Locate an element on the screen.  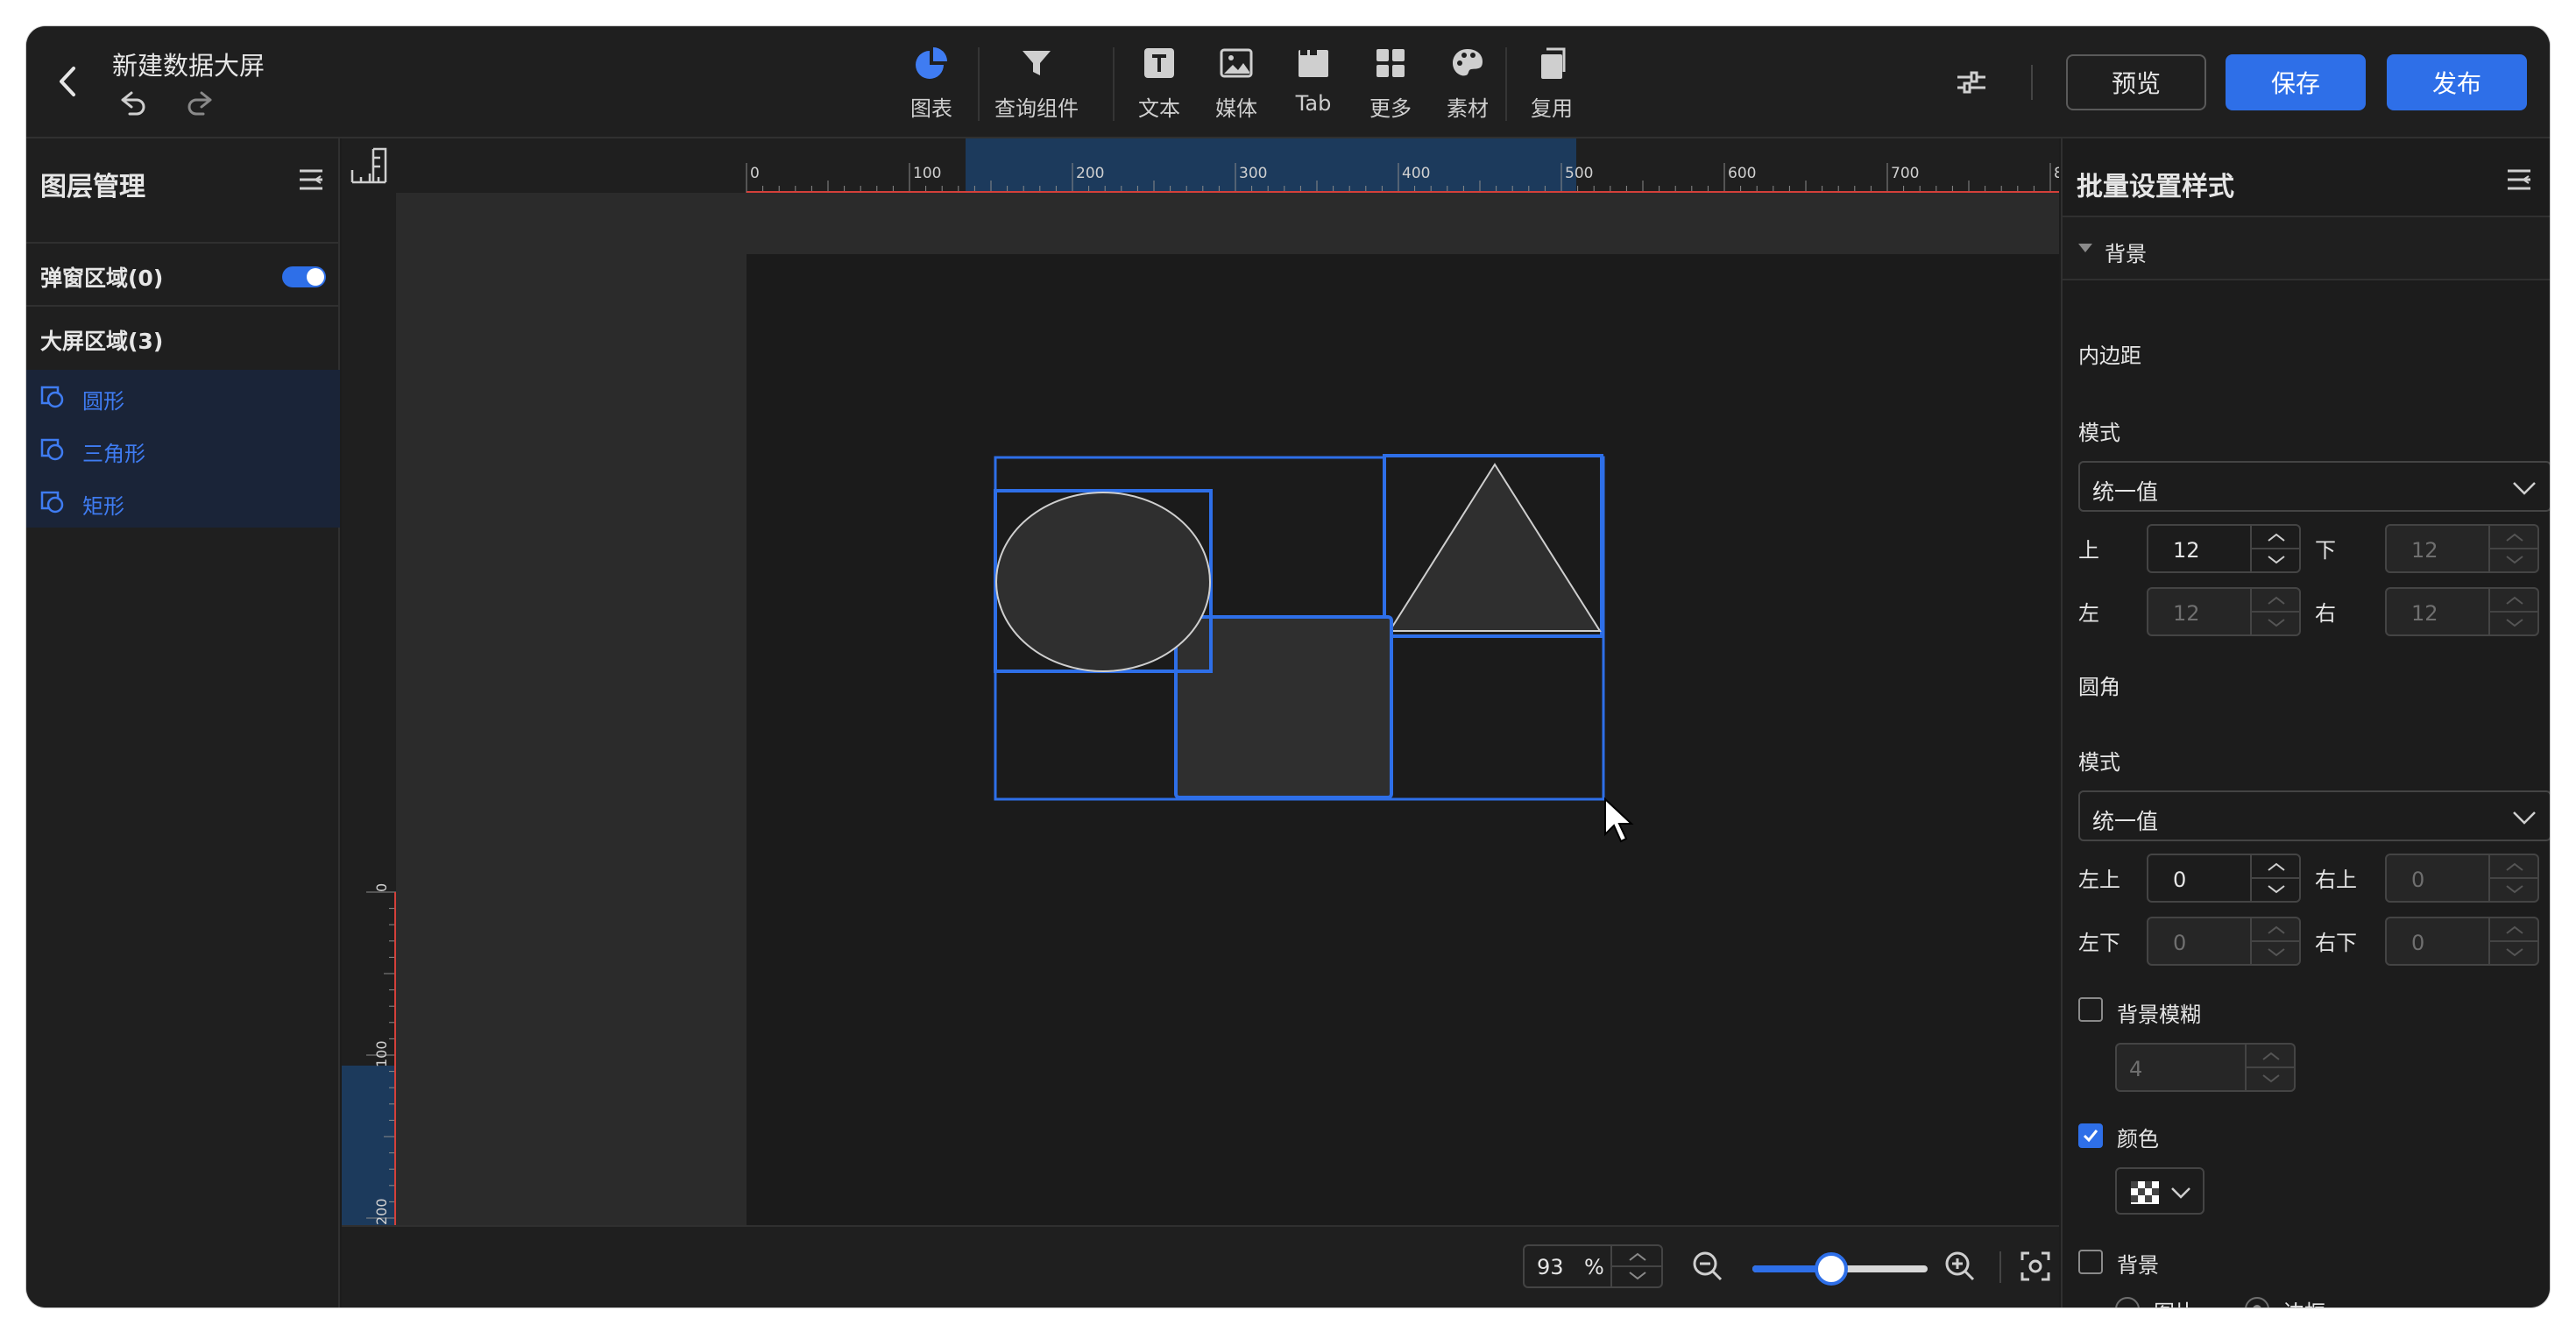
toolbar-tab: Tab is located at coordinates (1313, 89).